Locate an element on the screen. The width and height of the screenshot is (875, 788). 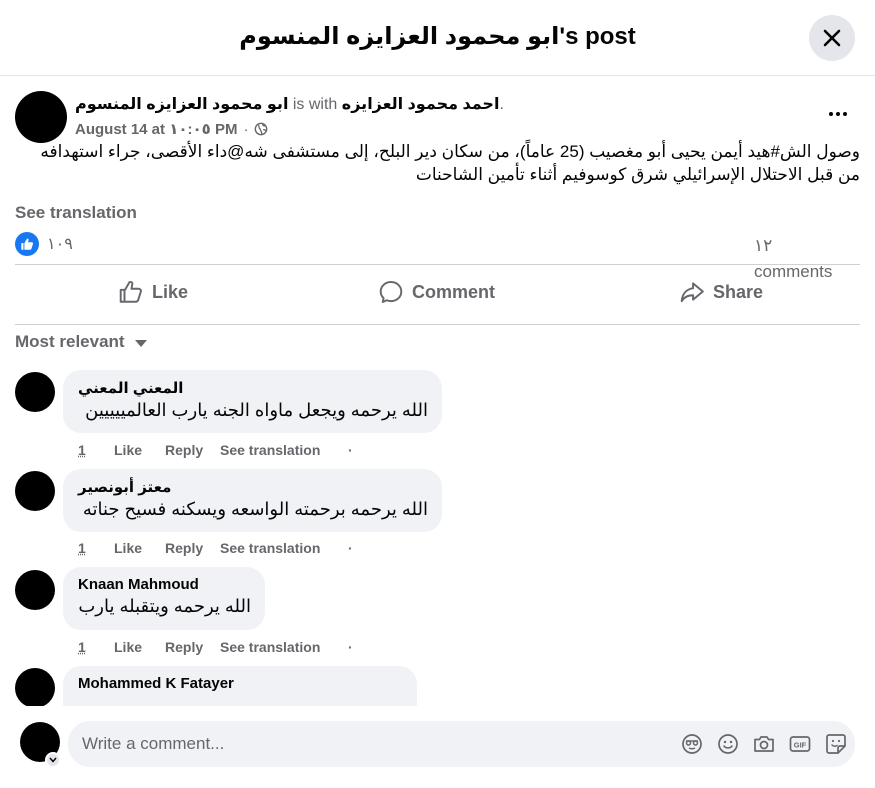
post-see-translation: See translation is located at coordinates (76, 213).